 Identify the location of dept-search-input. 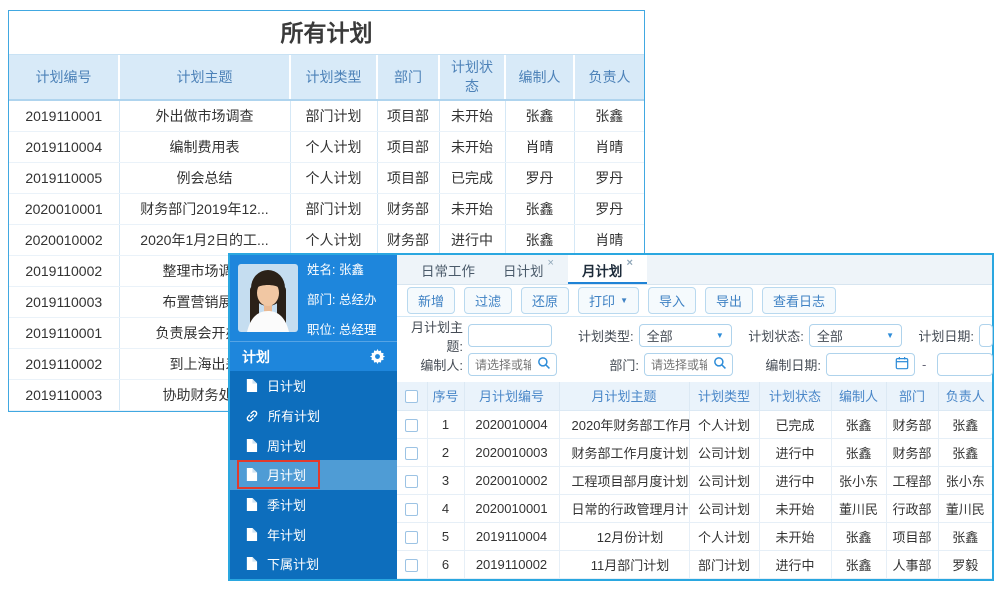
(679, 364).